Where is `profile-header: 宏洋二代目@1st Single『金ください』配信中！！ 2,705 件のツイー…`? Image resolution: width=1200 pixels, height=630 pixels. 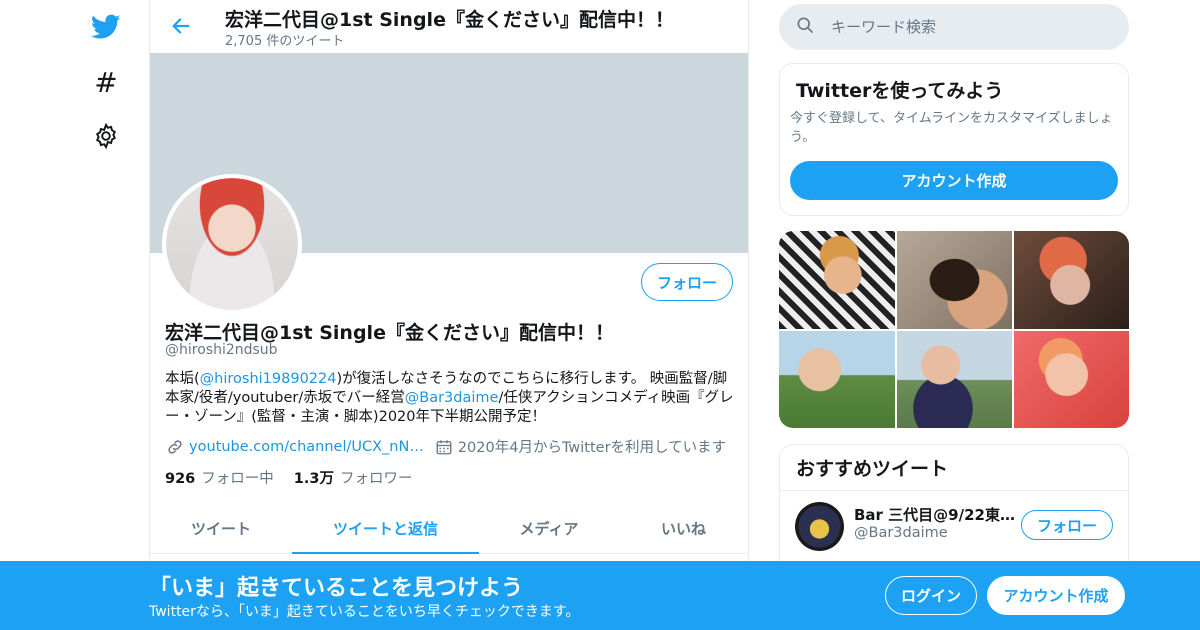
profile-header: 宏洋二代目@1st Single『金ください』配信中！！ 2,705 件のツイー… is located at coordinates (449, 26).